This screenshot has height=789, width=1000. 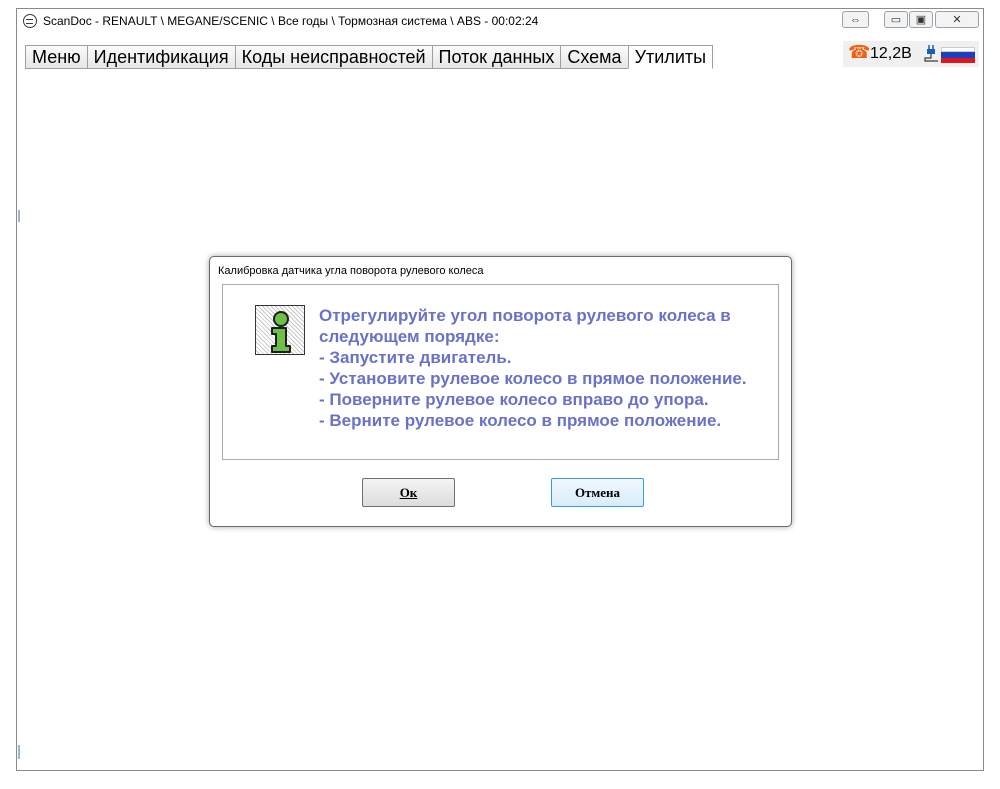 I want to click on maximize-button: ▣, so click(x=921, y=19).